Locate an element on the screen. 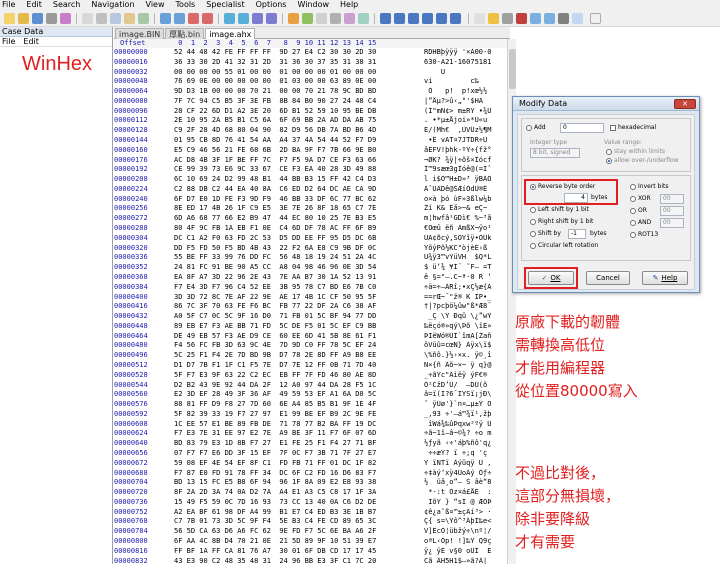 The height and width of the screenshot is (564, 720). arrow-left-end-icon is located at coordinates (427, 18).